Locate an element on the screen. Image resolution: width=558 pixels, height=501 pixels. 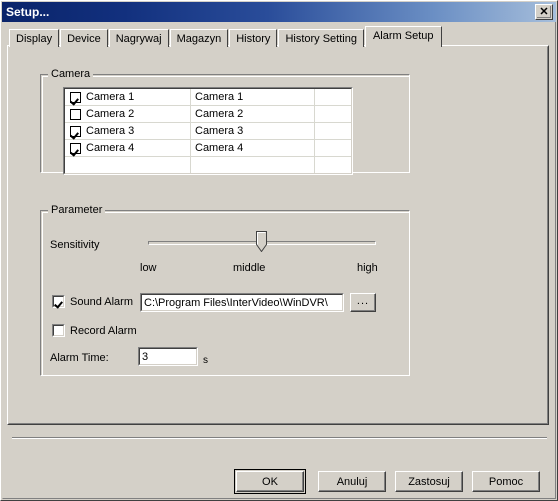
camera-title: Camera 1 is located at coordinates (219, 97).